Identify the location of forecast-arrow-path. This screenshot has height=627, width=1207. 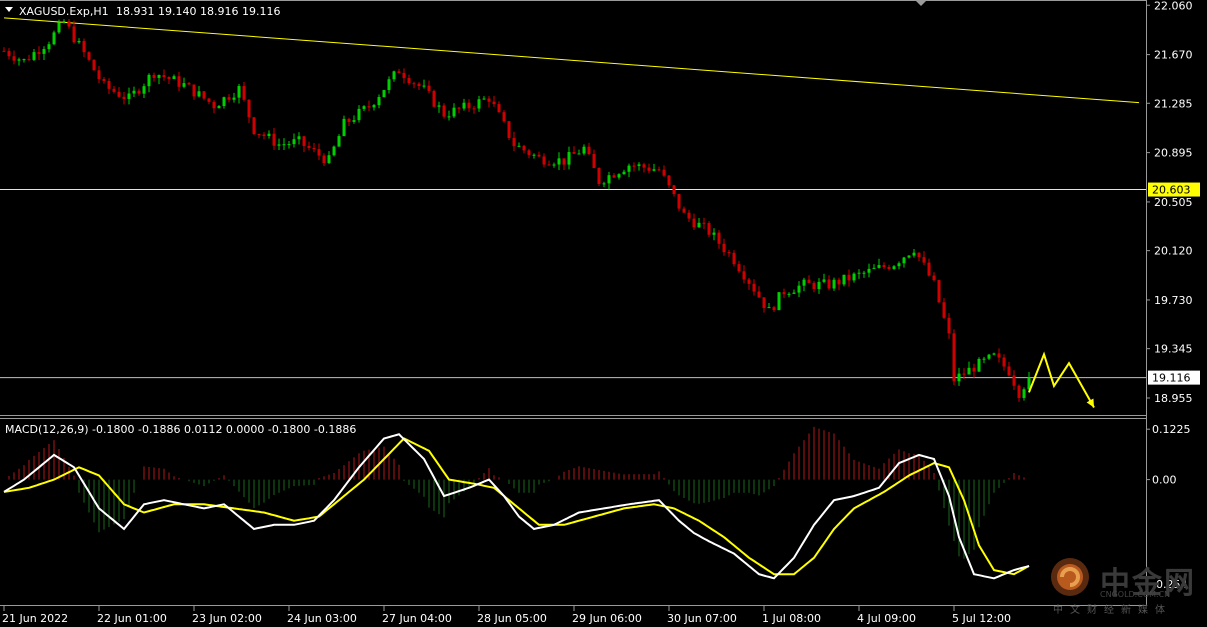
(1061, 379).